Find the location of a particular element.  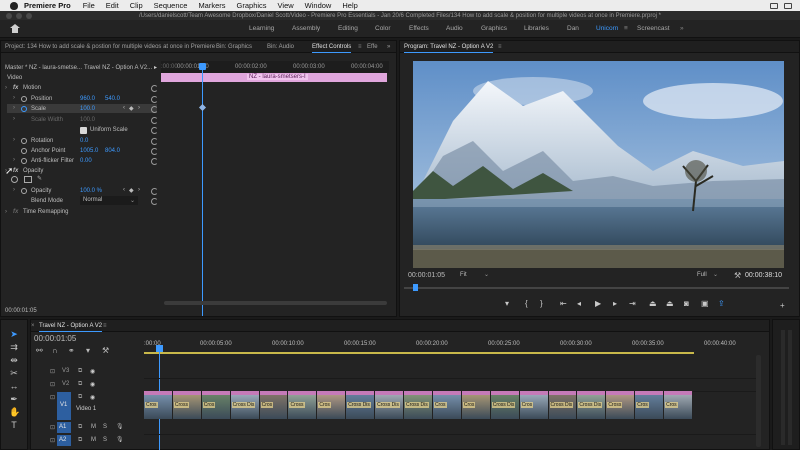

razor-tool-icon: ✂ is located at coordinates (14, 373).